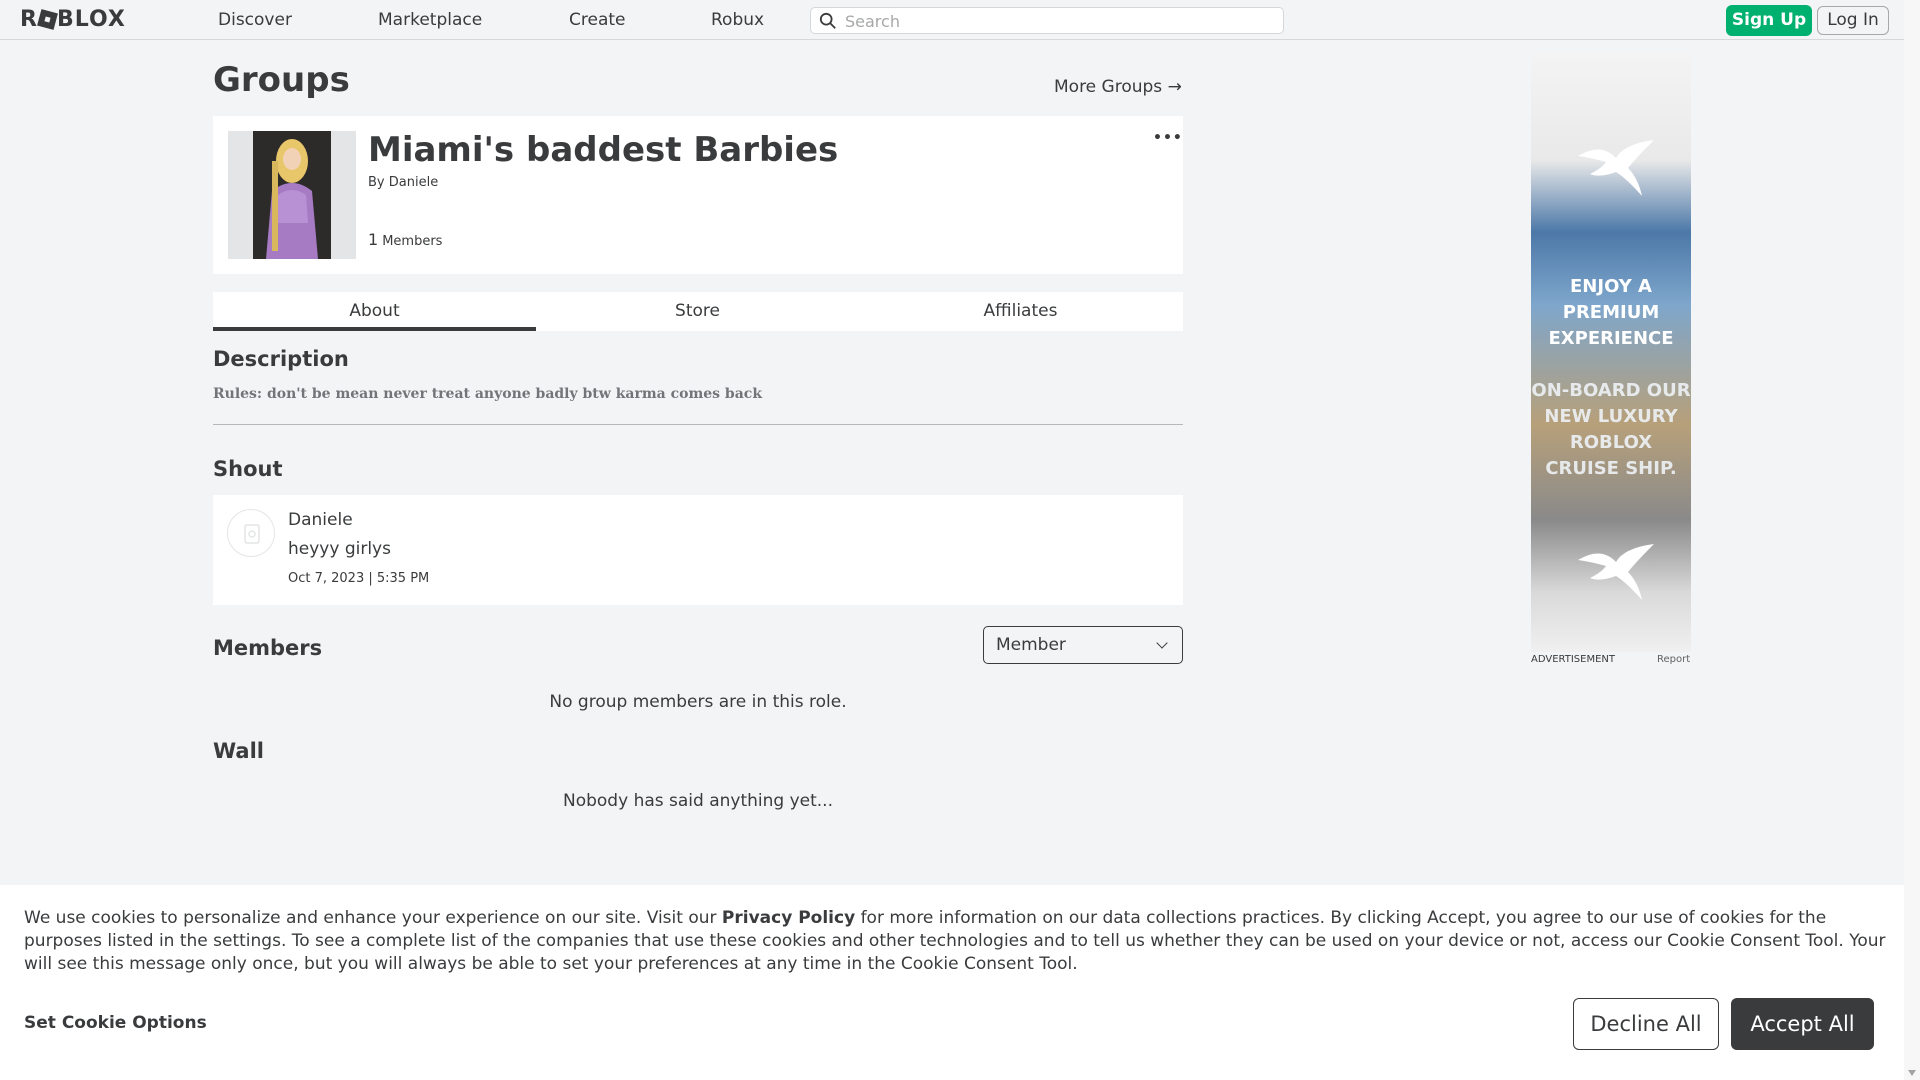 This screenshot has width=1920, height=1080. What do you see at coordinates (1853, 20) in the screenshot?
I see `log-in-button: Log In` at bounding box center [1853, 20].